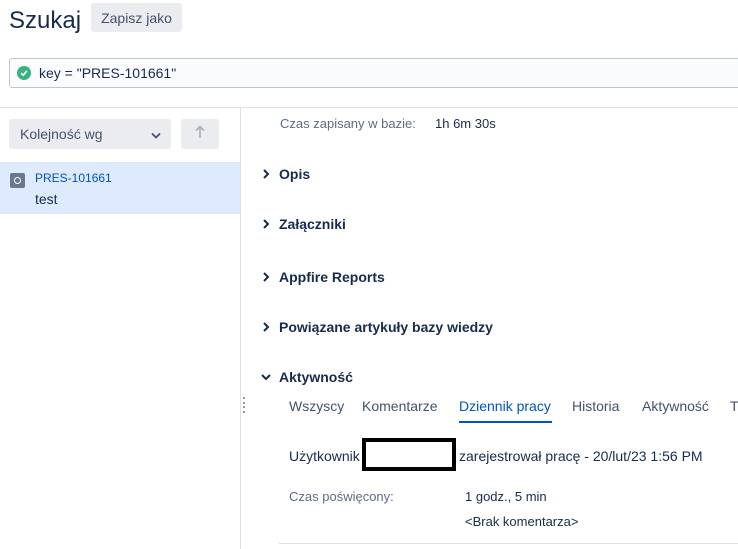  What do you see at coordinates (409, 454) in the screenshot?
I see `redacted-user-box` at bounding box center [409, 454].